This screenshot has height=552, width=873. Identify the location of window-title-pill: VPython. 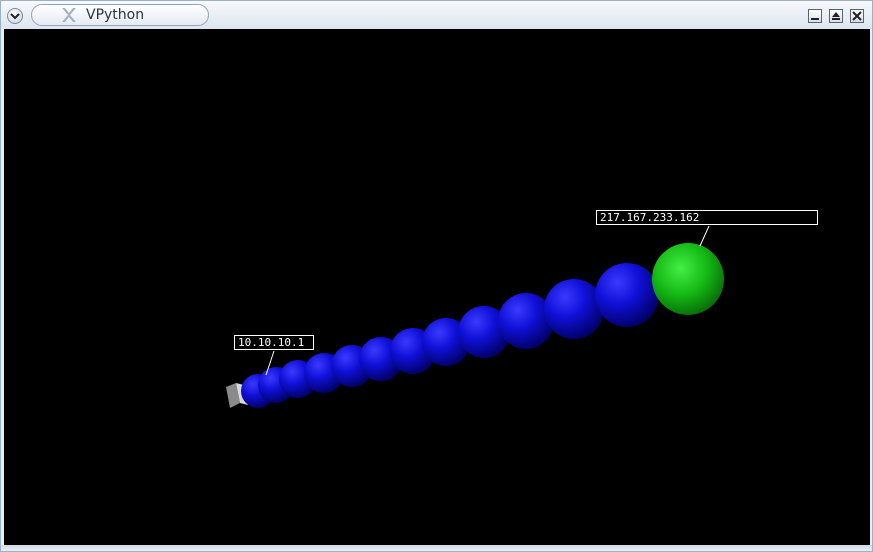
(120, 15).